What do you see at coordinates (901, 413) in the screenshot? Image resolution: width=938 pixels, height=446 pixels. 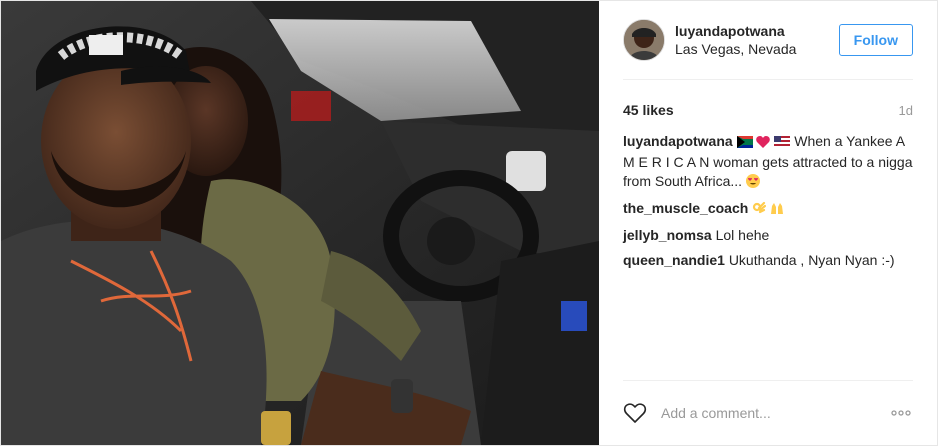 I see `more-options-icon` at bounding box center [901, 413].